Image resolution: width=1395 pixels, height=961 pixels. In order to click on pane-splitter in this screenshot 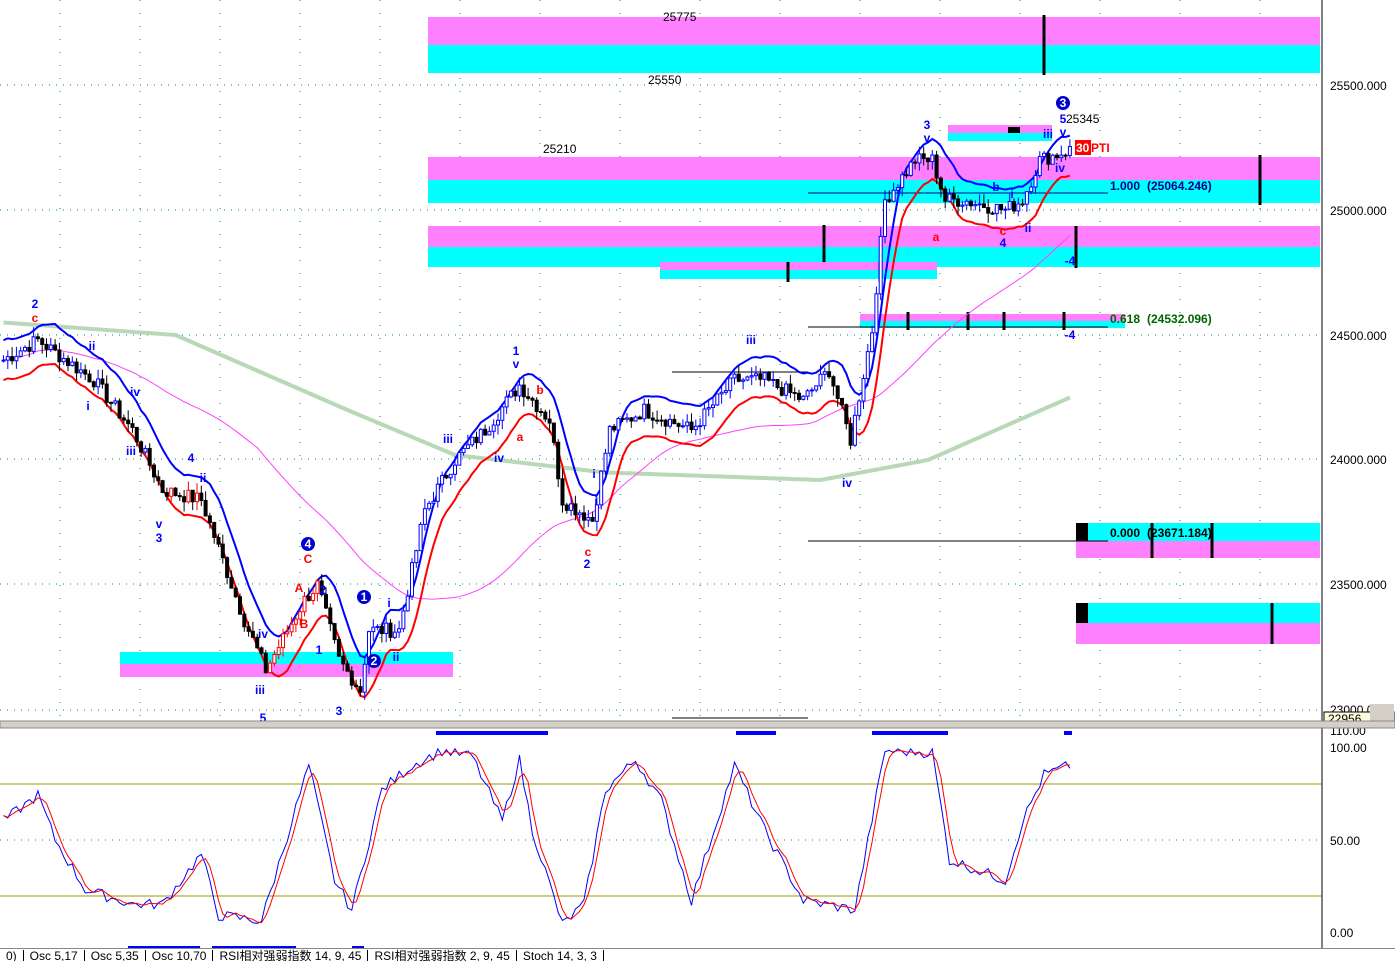, I will do `click(697, 724)`.